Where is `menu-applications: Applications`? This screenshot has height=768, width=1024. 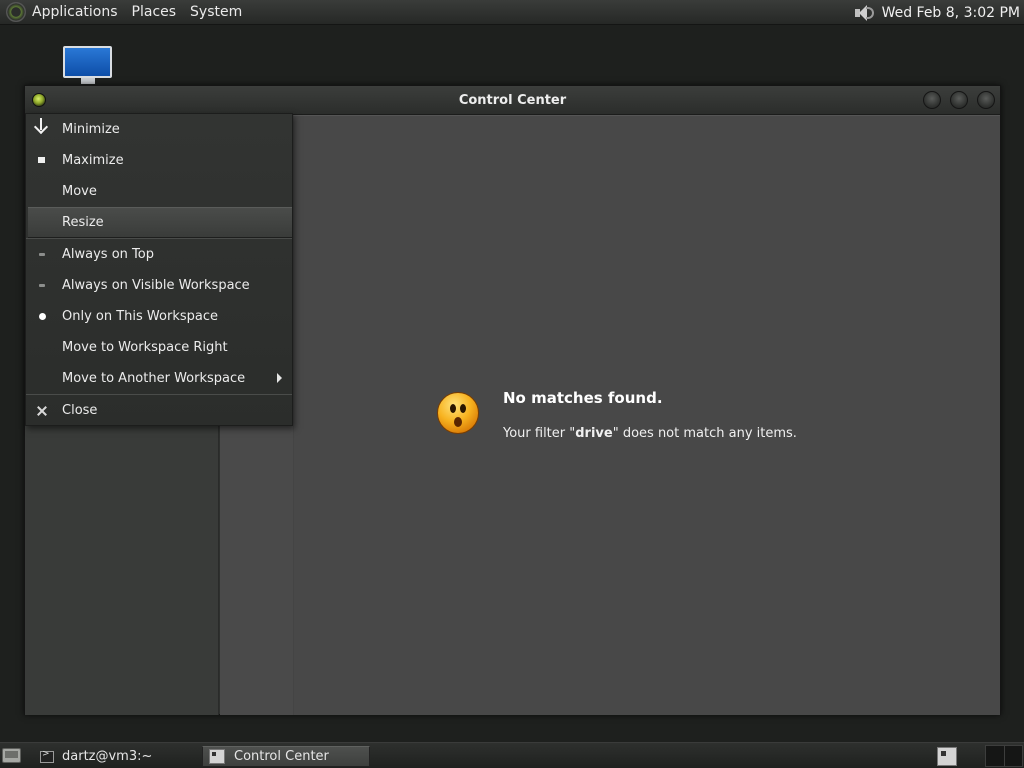
menu-applications: Applications is located at coordinates (75, 12).